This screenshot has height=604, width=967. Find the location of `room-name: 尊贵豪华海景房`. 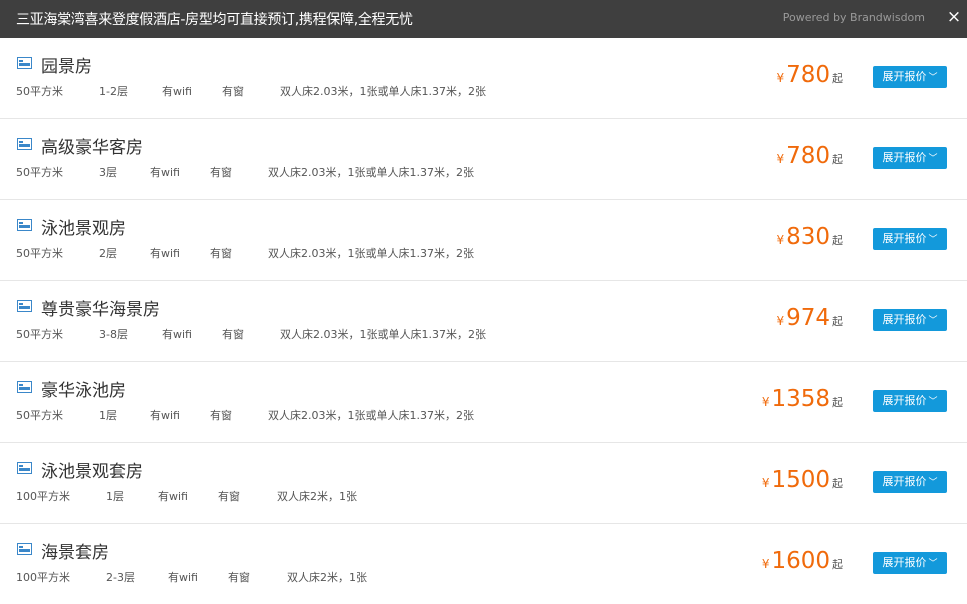

room-name: 尊贵豪华海景房 is located at coordinates (100, 310).